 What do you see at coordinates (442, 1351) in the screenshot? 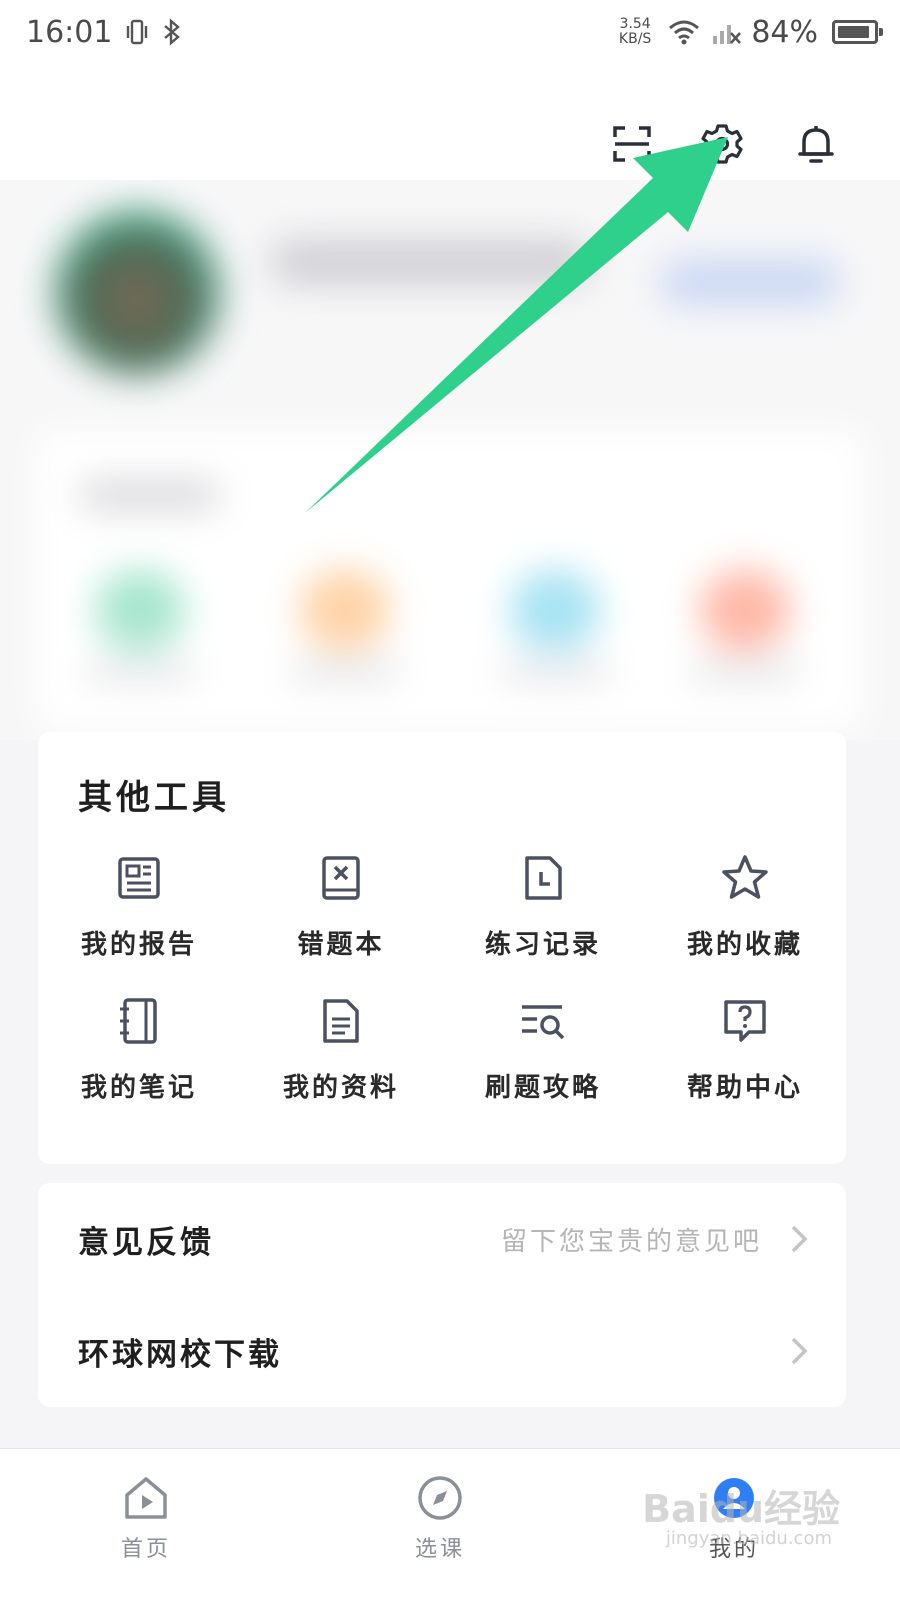
I see `download-row: 环球网校下载` at bounding box center [442, 1351].